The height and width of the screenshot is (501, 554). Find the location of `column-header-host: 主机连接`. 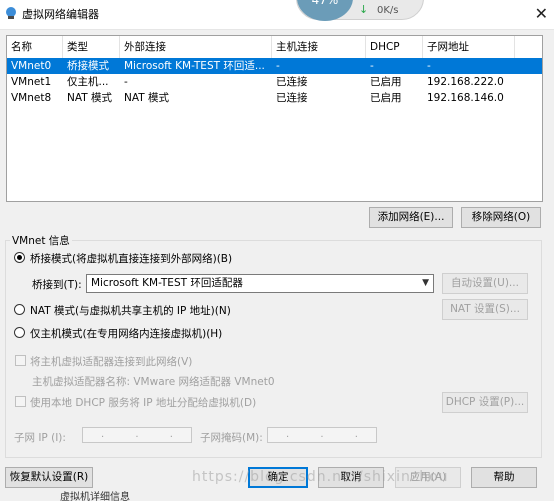

column-header-host: 主机连接 is located at coordinates (319, 47).